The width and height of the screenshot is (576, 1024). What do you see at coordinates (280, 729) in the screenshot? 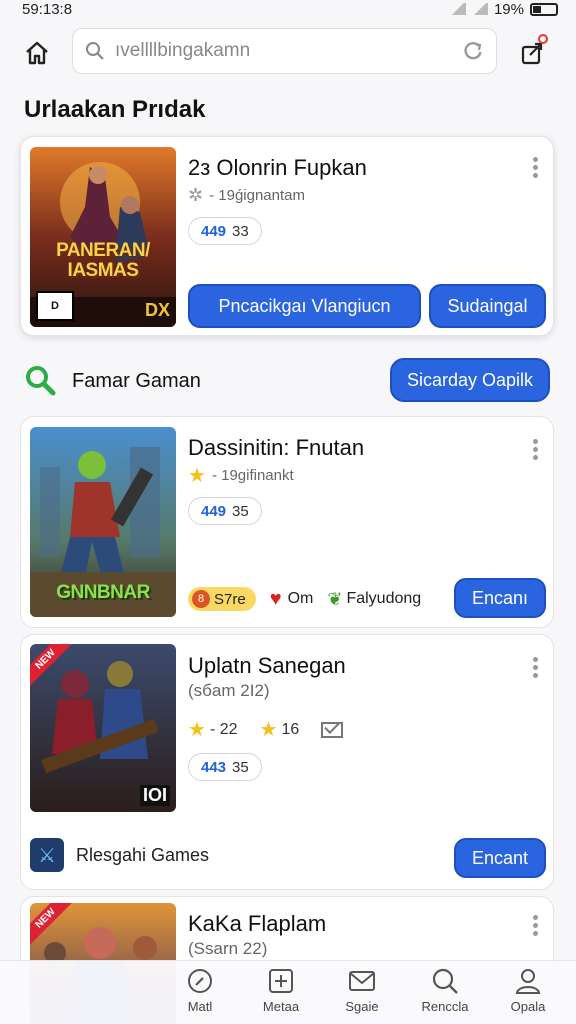
I see `rating-item: ★ 16` at bounding box center [280, 729].